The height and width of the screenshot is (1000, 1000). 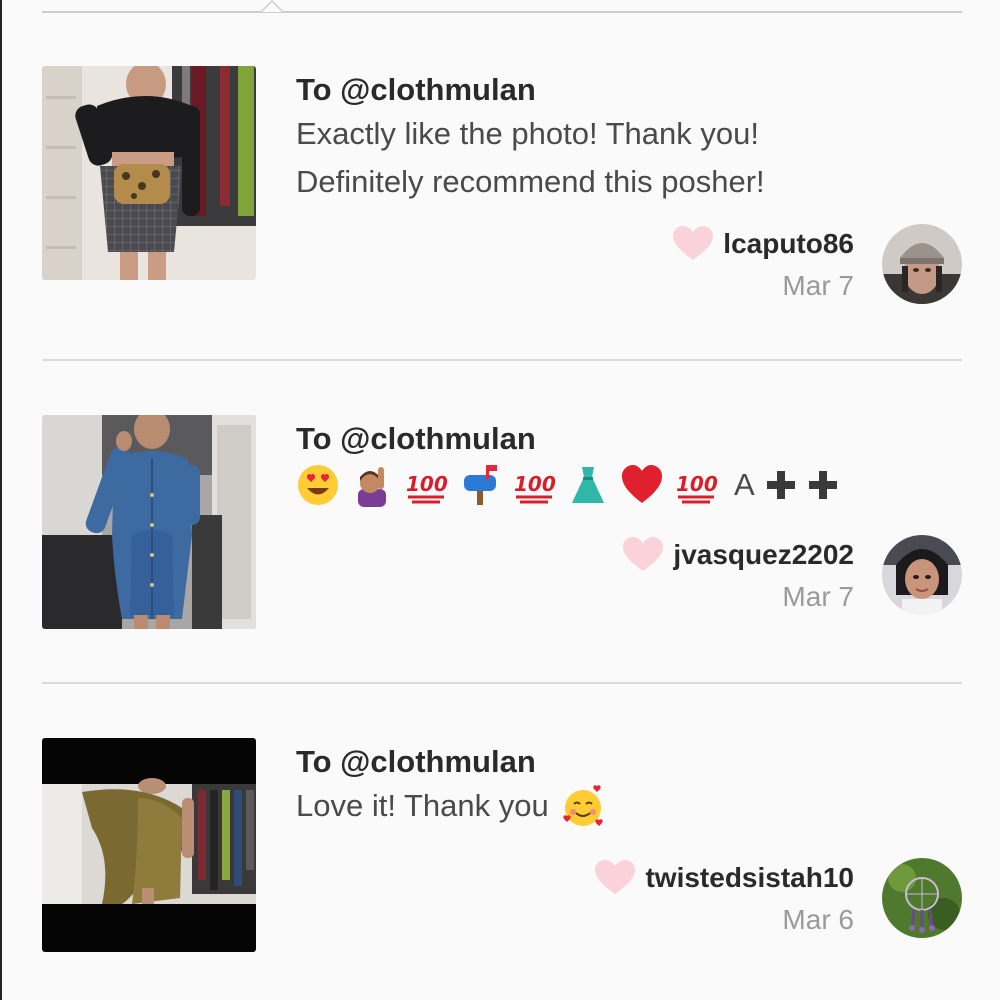 I want to click on review-meta: lcaputo86 Mar 7, so click(x=763, y=264).